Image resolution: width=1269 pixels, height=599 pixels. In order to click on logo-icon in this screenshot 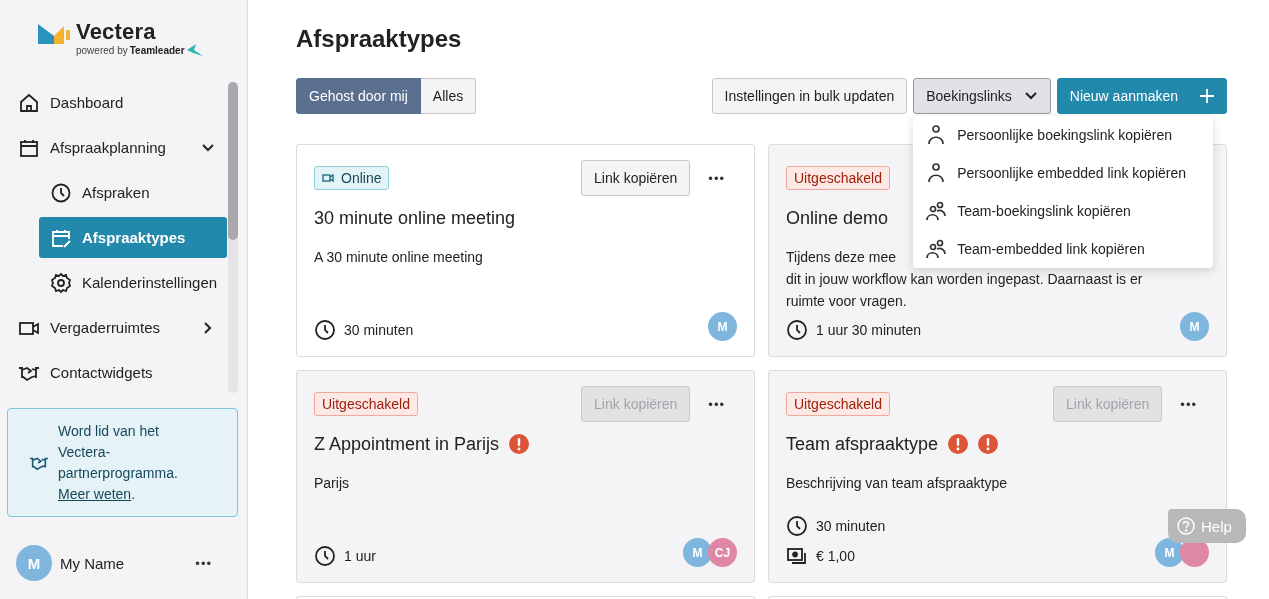, I will do `click(54, 34)`.